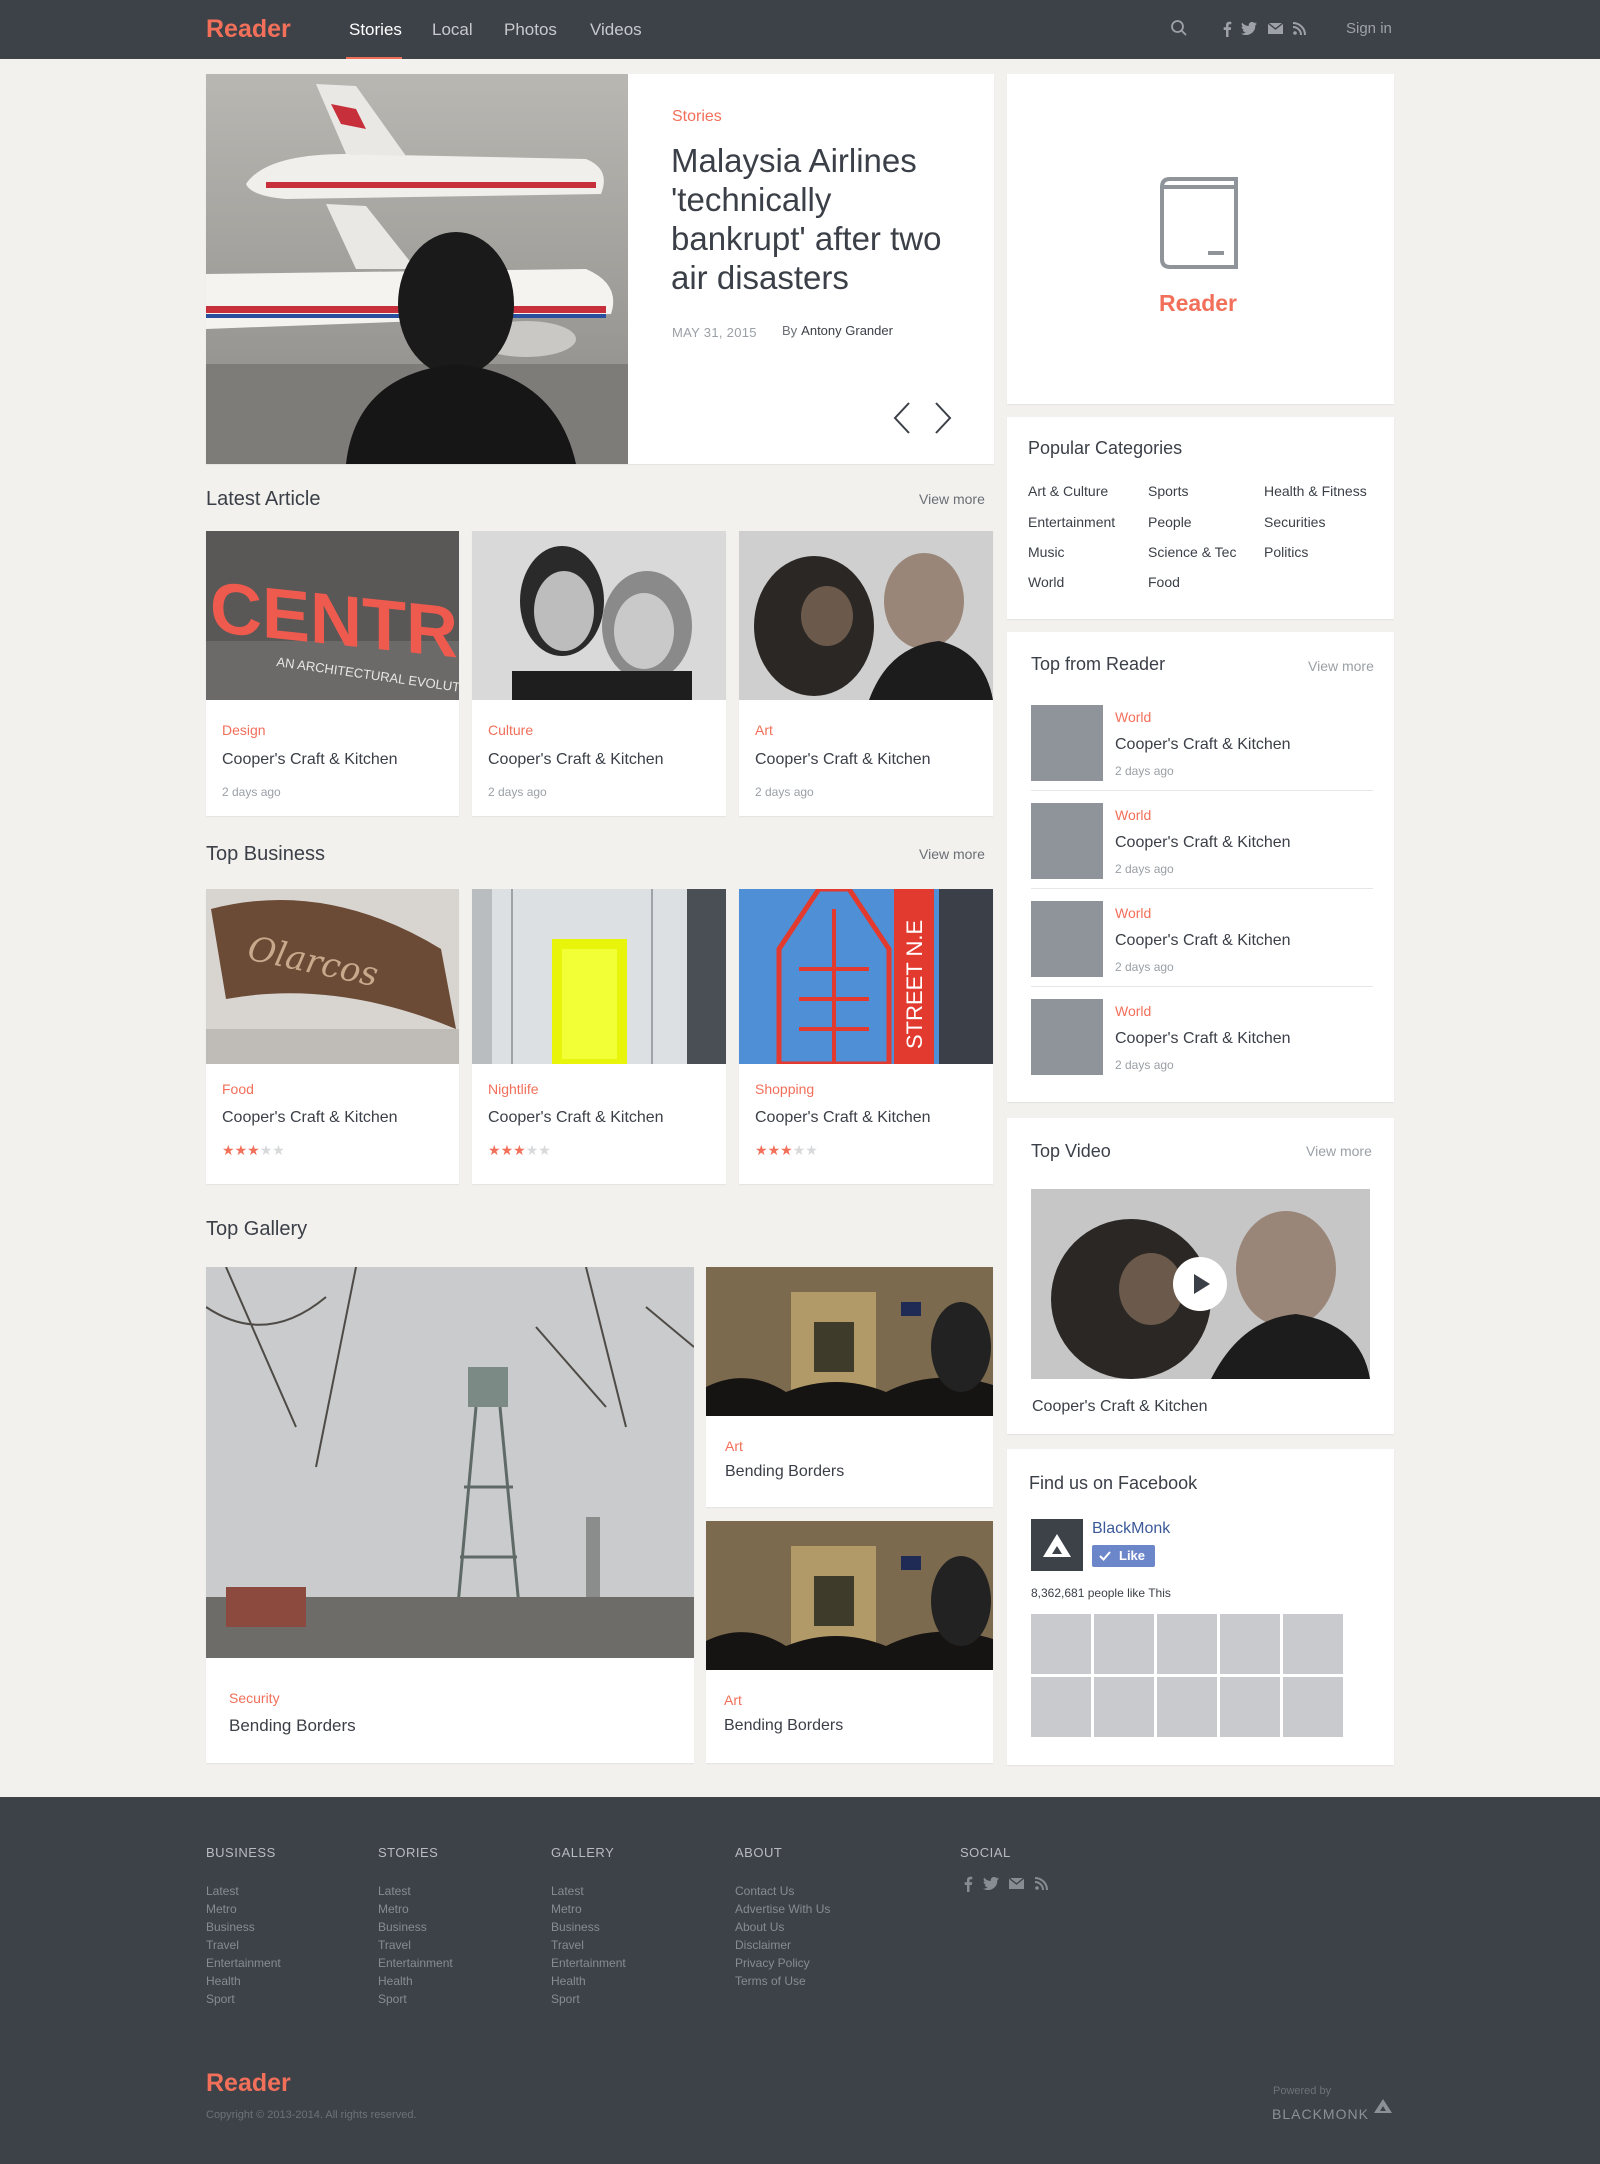  Describe the element at coordinates (843, 1118) in the screenshot. I see `business-title-3: Cooper's Craft & Kitchen` at that location.